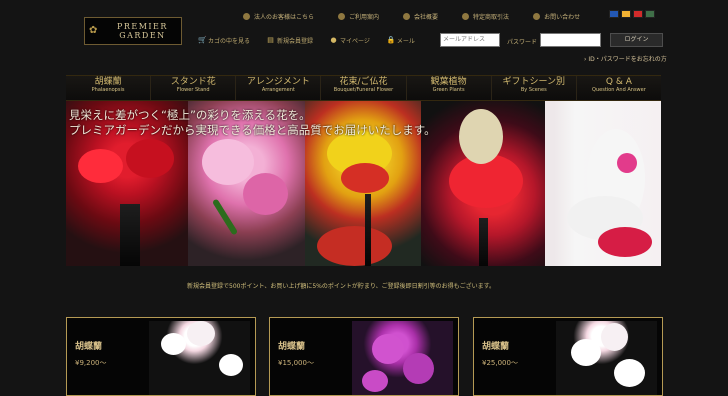 The width and height of the screenshot is (728, 396). I want to click on password-label: パスワード, so click(522, 42).